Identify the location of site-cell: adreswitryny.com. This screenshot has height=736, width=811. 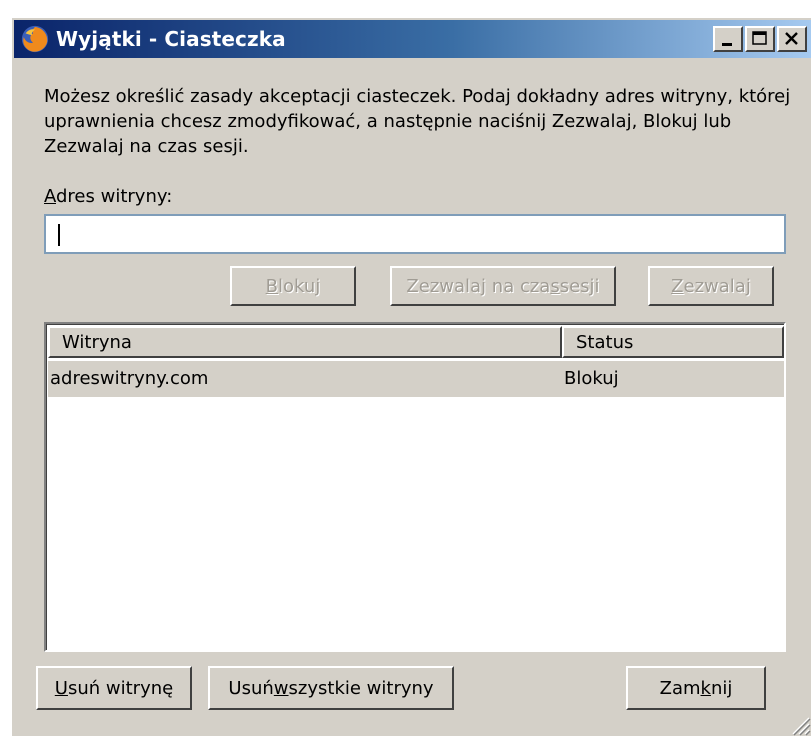
(129, 378).